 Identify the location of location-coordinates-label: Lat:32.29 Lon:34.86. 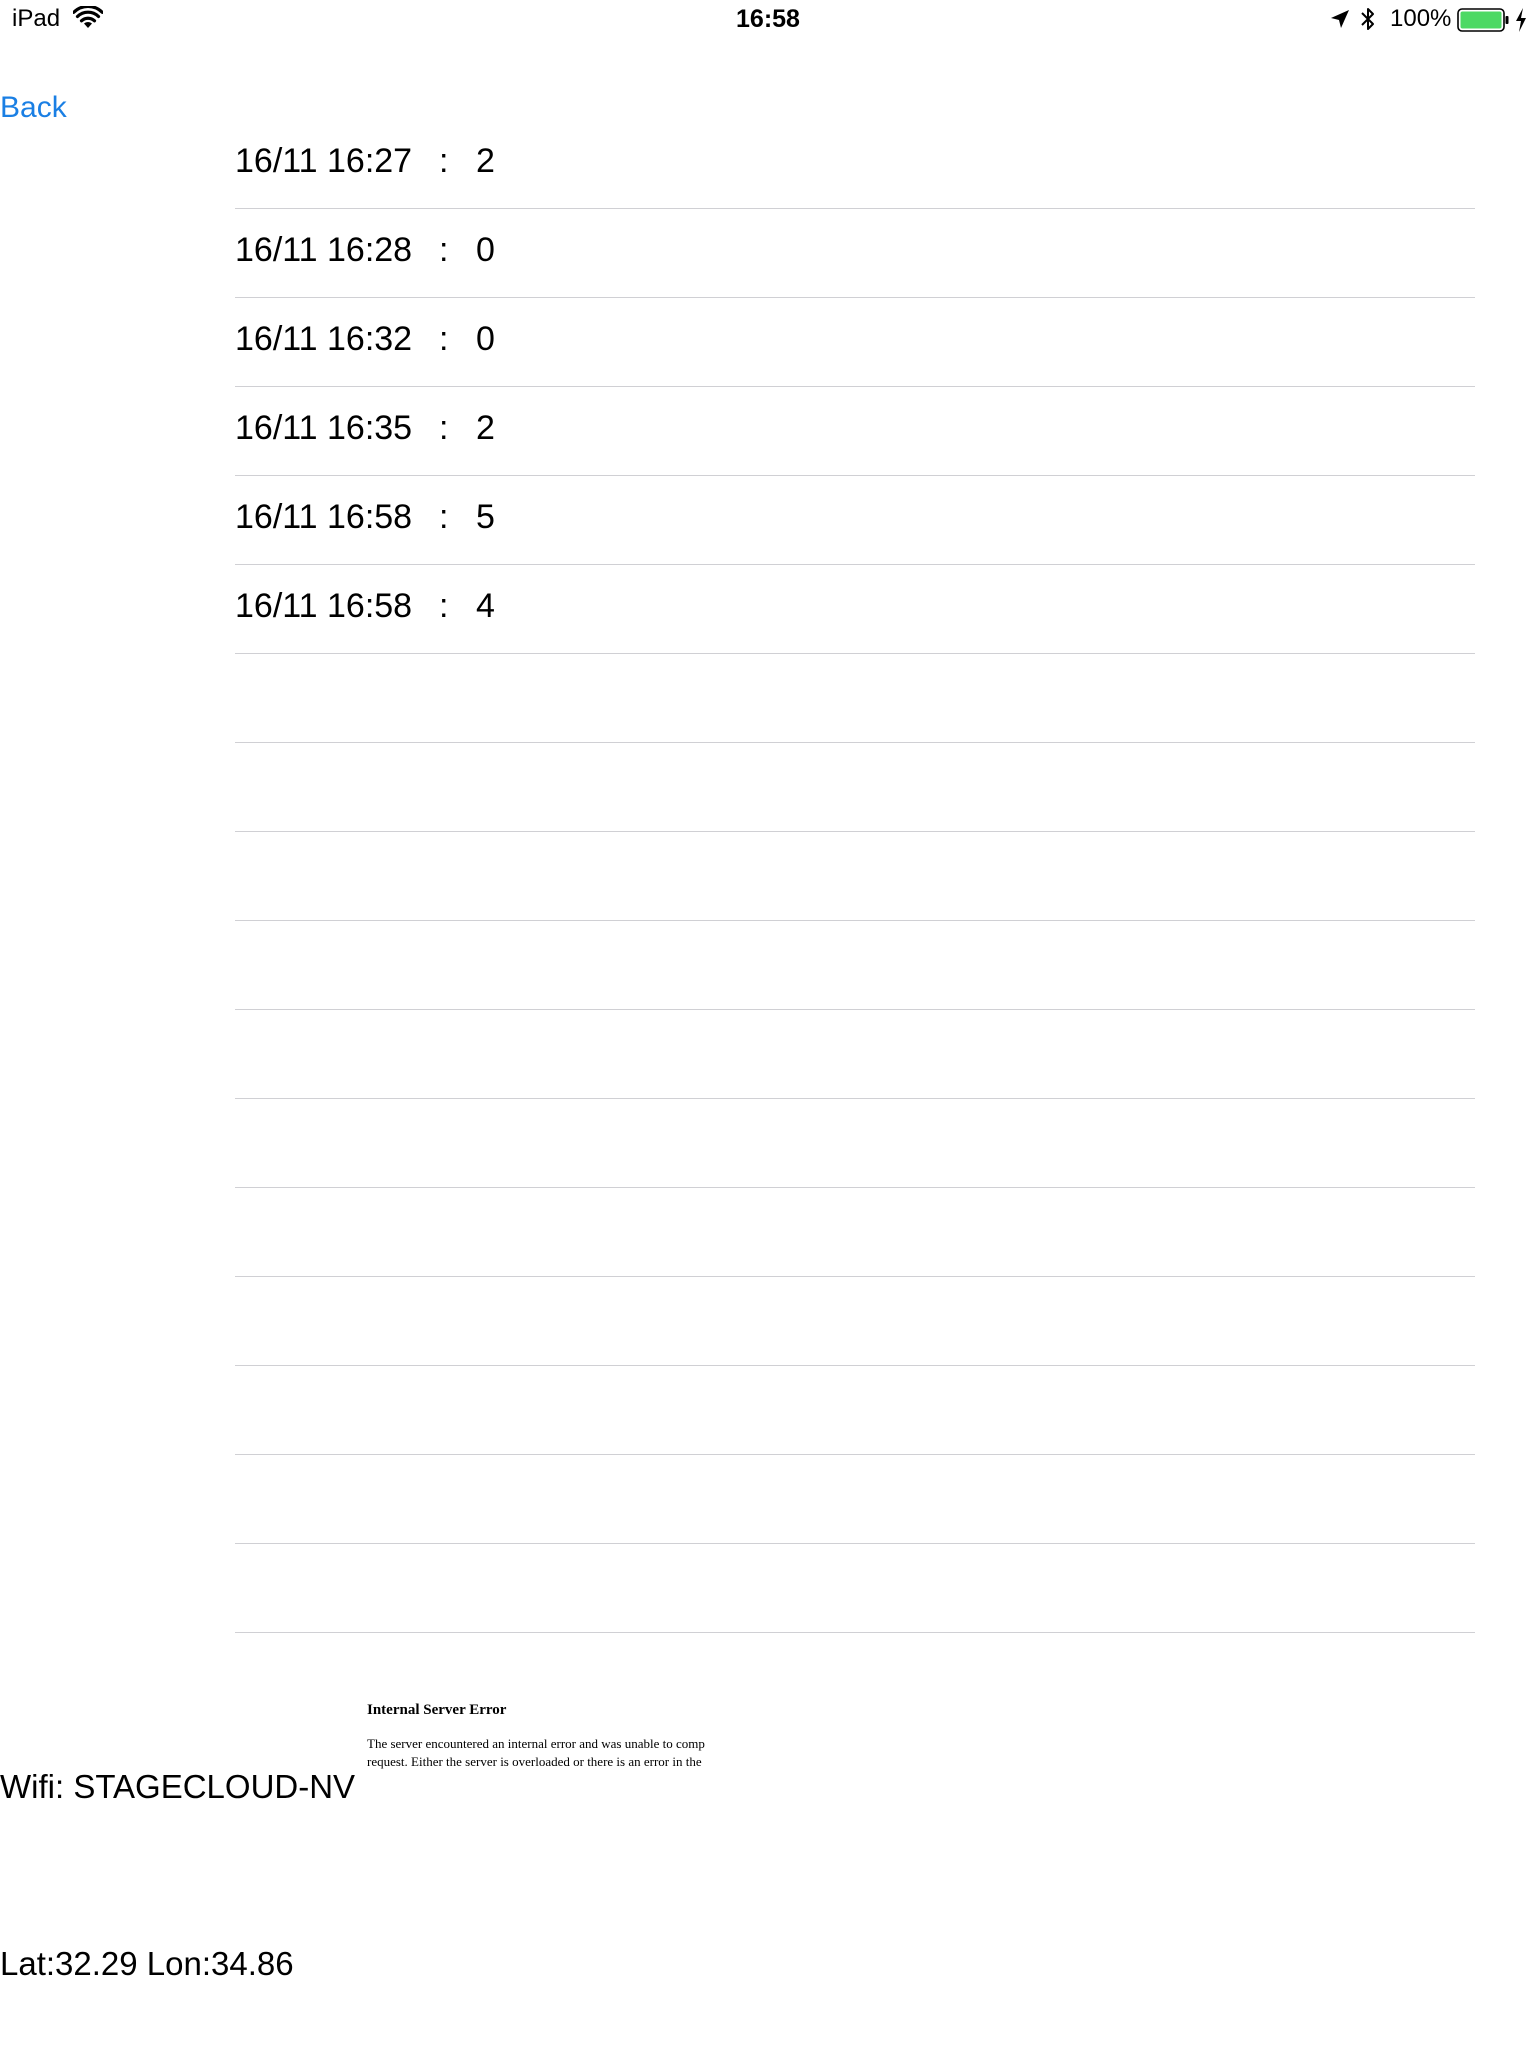
(147, 1963).